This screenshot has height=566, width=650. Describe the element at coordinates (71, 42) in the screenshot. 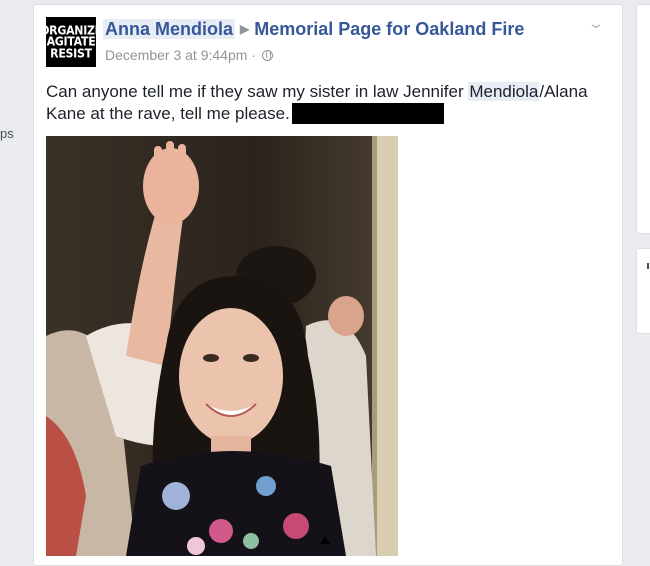

I see `page-avatar: ORGANIZE AGITATE RESIST` at that location.